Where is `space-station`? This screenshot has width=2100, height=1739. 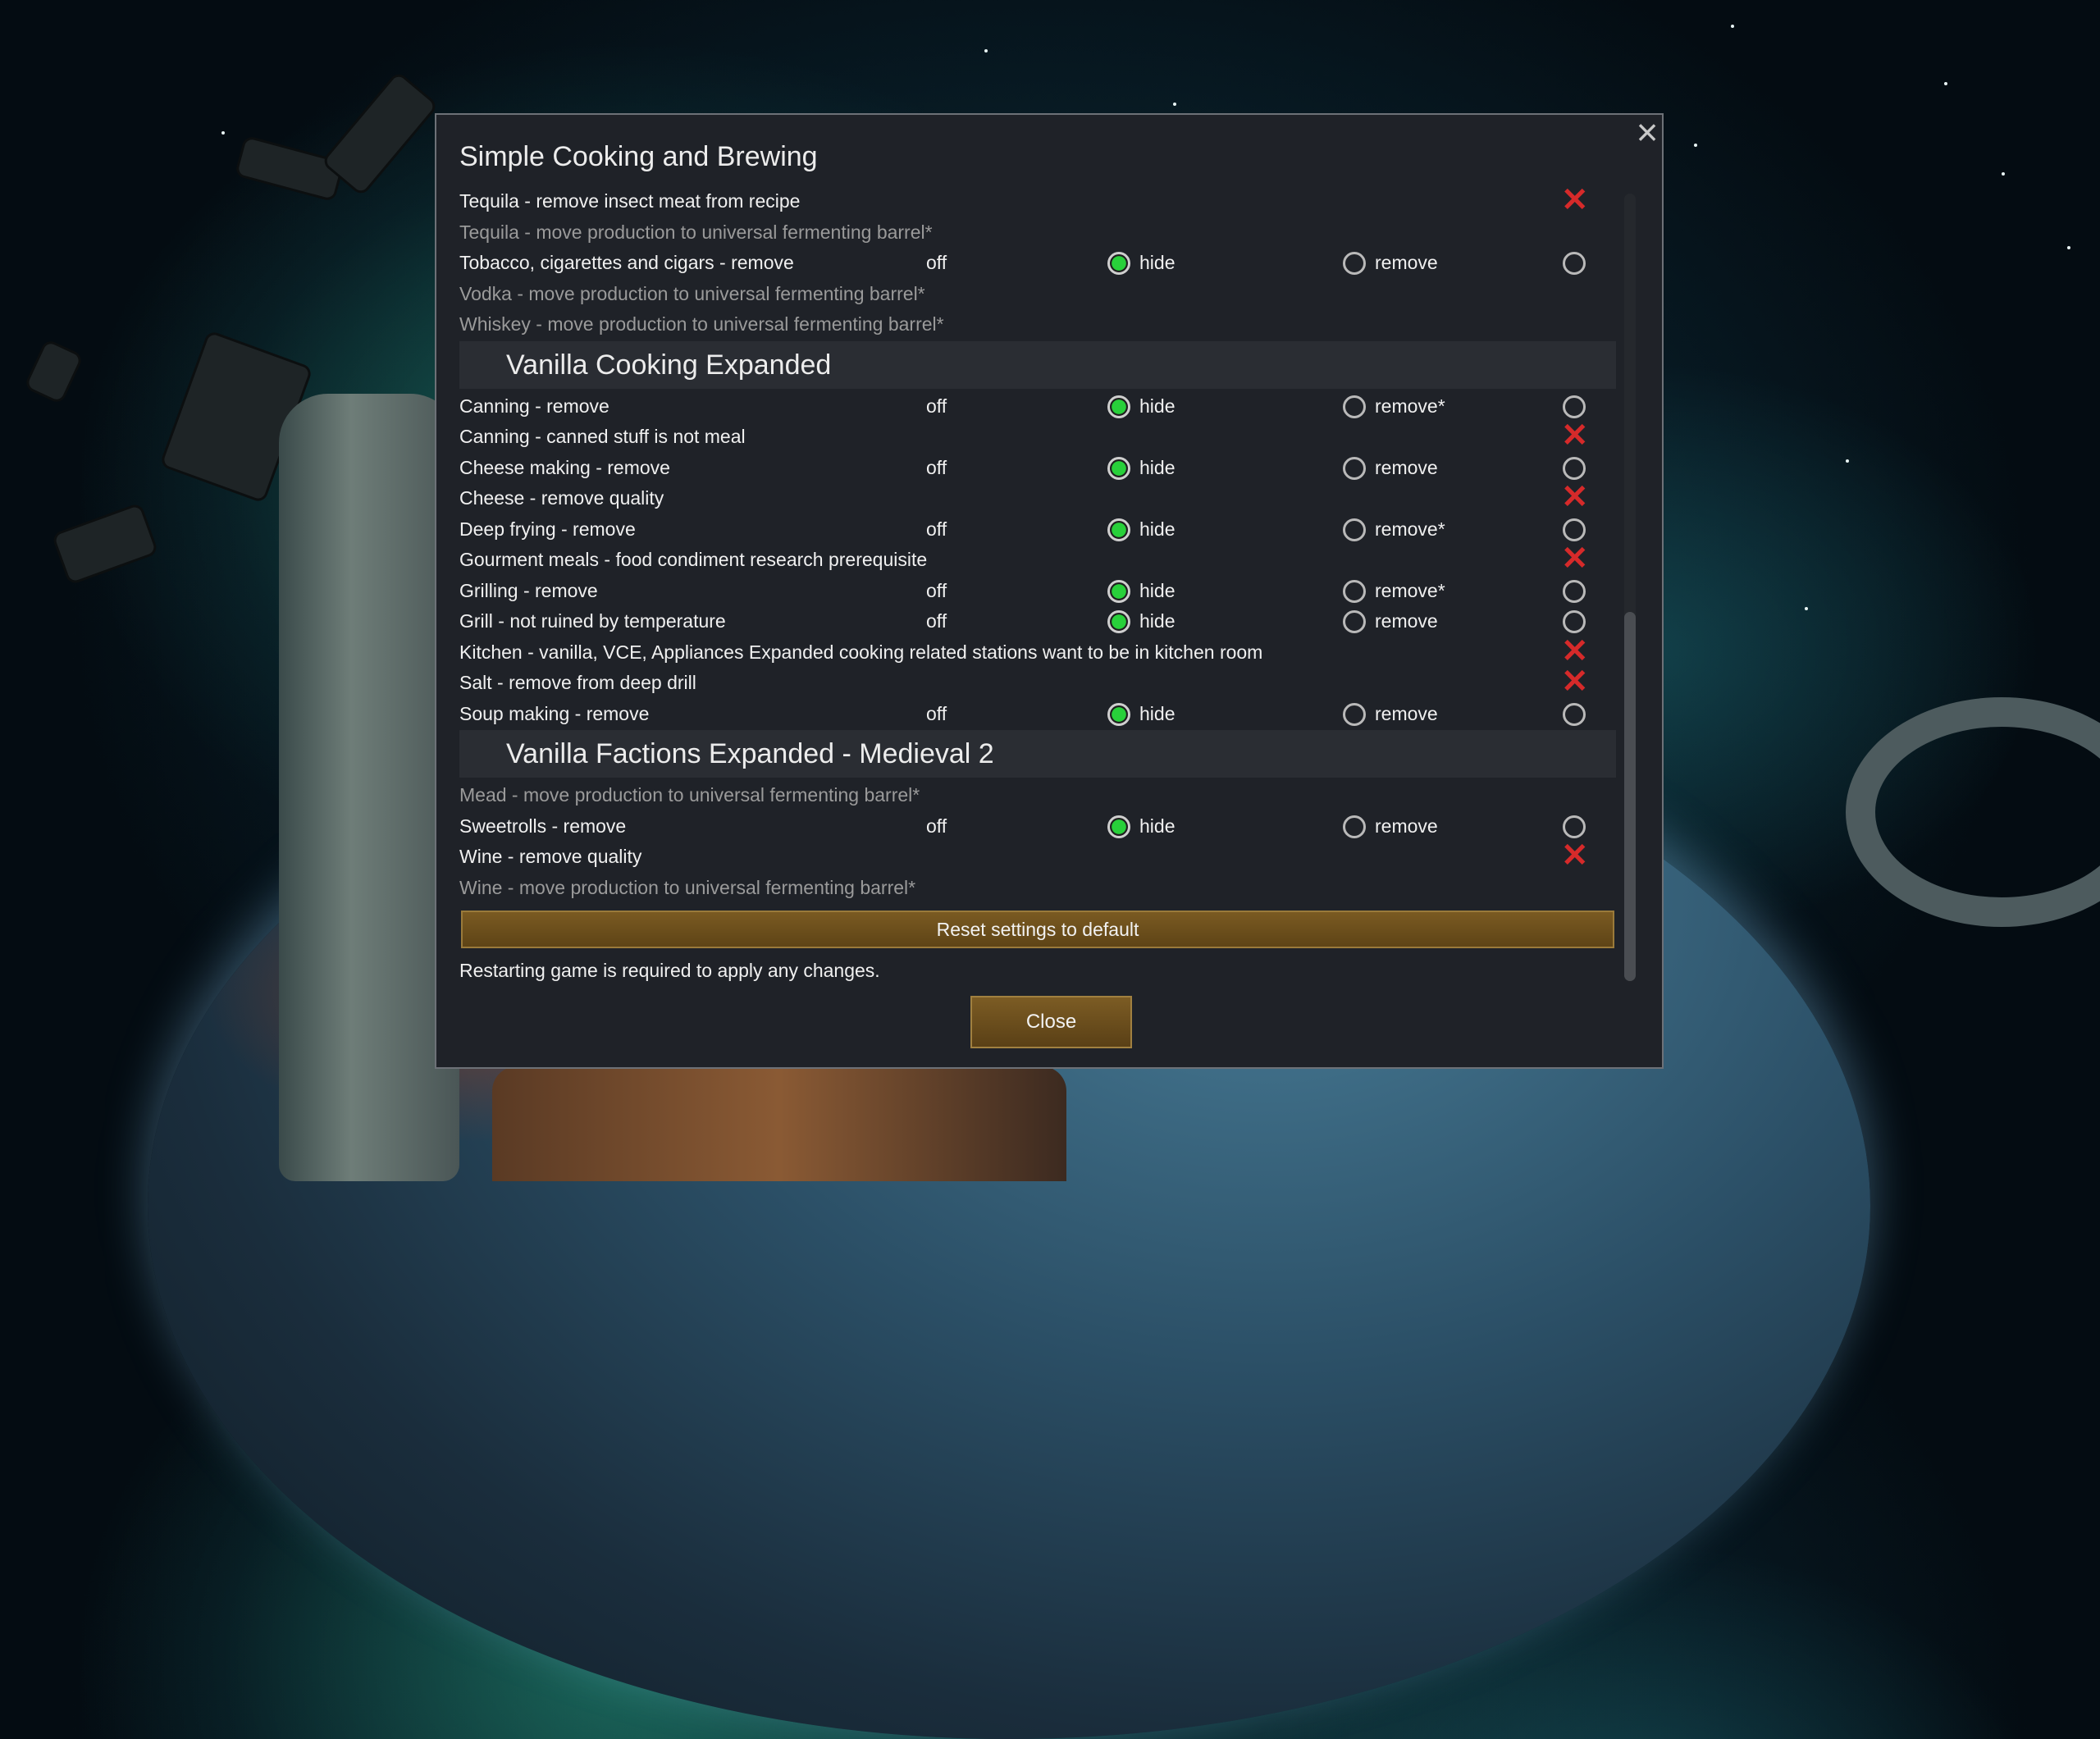 space-station is located at coordinates (1973, 812).